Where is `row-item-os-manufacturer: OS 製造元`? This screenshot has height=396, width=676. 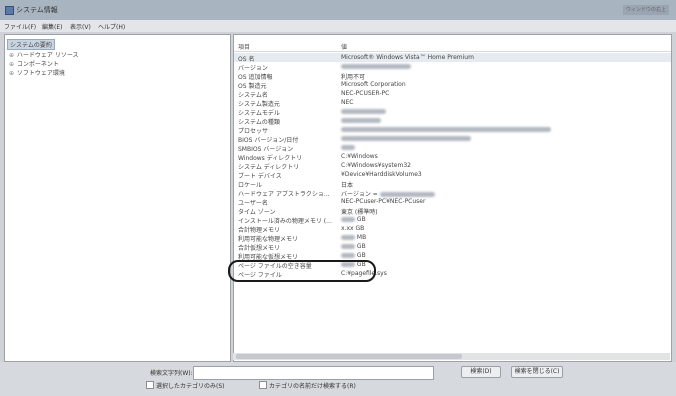 row-item-os-manufacturer: OS 製造元 is located at coordinates (252, 85).